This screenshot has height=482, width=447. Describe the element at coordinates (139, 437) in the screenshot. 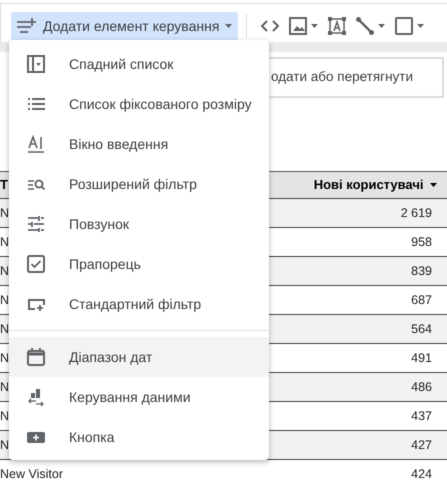

I see `menu-item: Кнопка` at that location.